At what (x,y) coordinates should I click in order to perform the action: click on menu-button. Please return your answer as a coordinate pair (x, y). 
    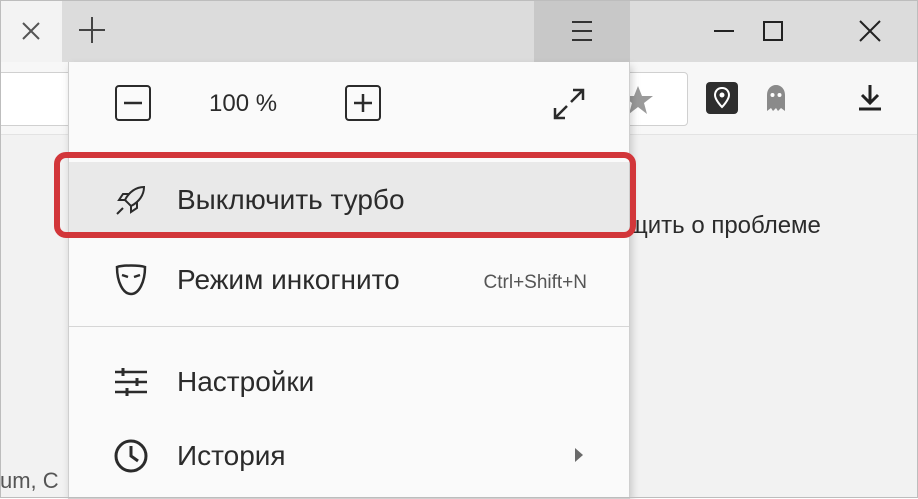
    Looking at the image, I should click on (582, 31).